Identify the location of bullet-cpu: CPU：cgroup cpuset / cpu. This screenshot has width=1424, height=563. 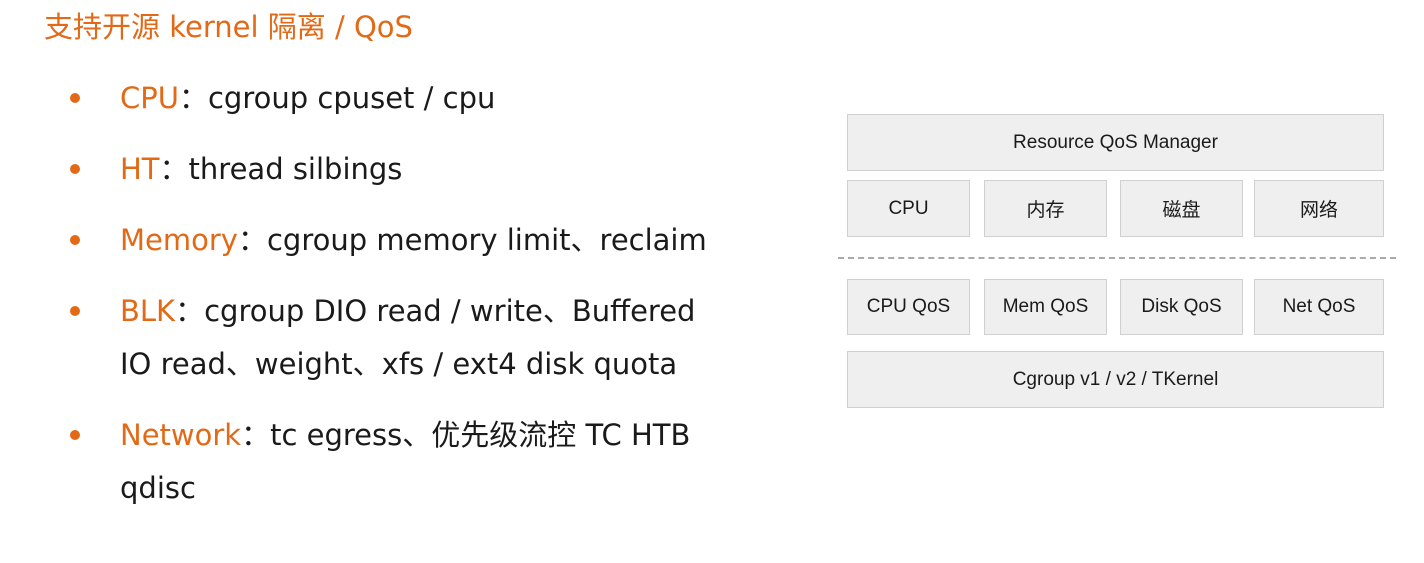
(404, 98).